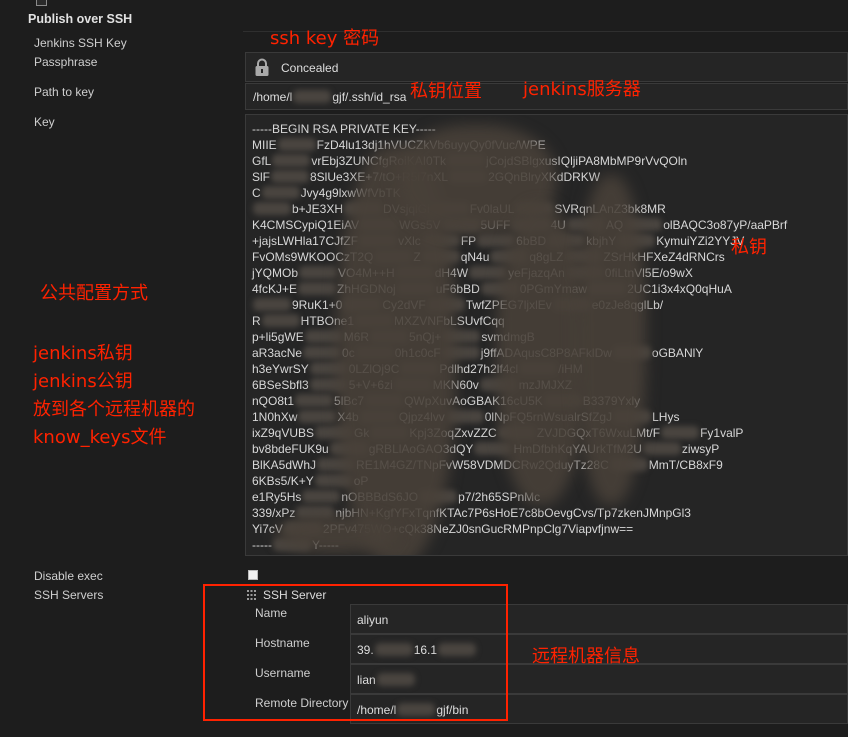 Image resolution: width=848 pixels, height=737 pixels. I want to click on annotation-line: 放到各个远程机器的, so click(114, 409).